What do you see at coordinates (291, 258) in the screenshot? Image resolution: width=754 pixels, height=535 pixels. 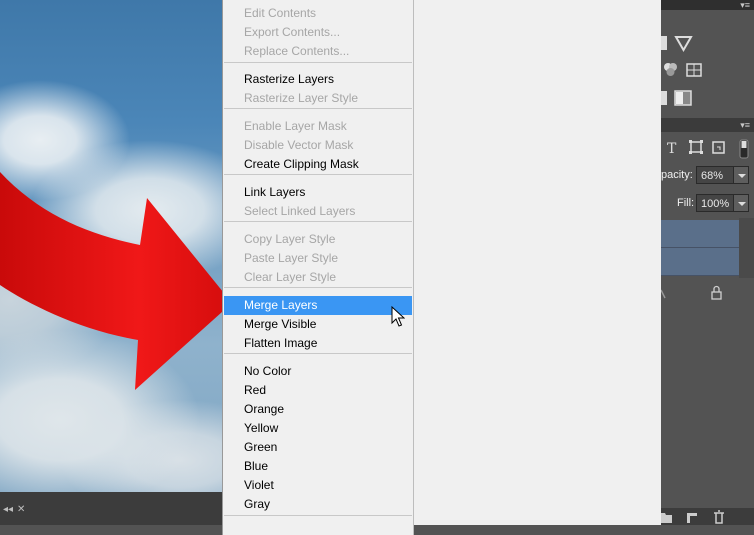 I see `menu-item-paste-layer-style: Paste Layer Style` at bounding box center [291, 258].